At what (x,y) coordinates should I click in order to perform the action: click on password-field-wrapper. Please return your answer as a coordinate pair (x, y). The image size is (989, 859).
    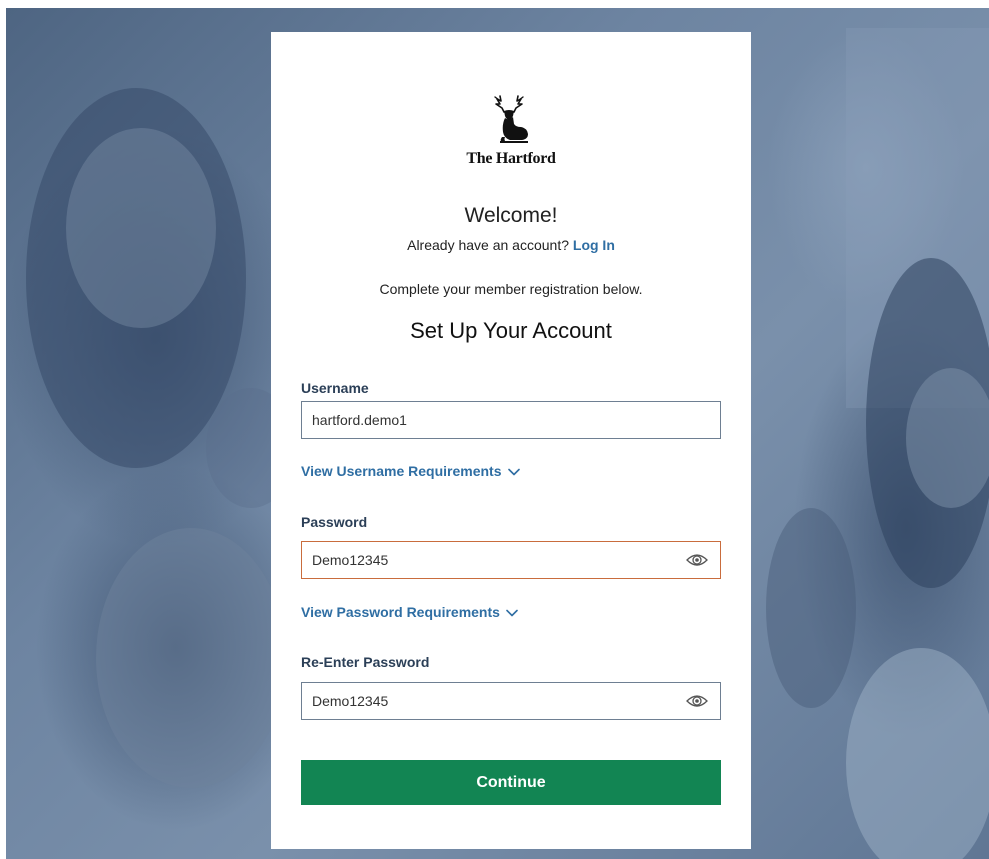
    Looking at the image, I should click on (511, 560).